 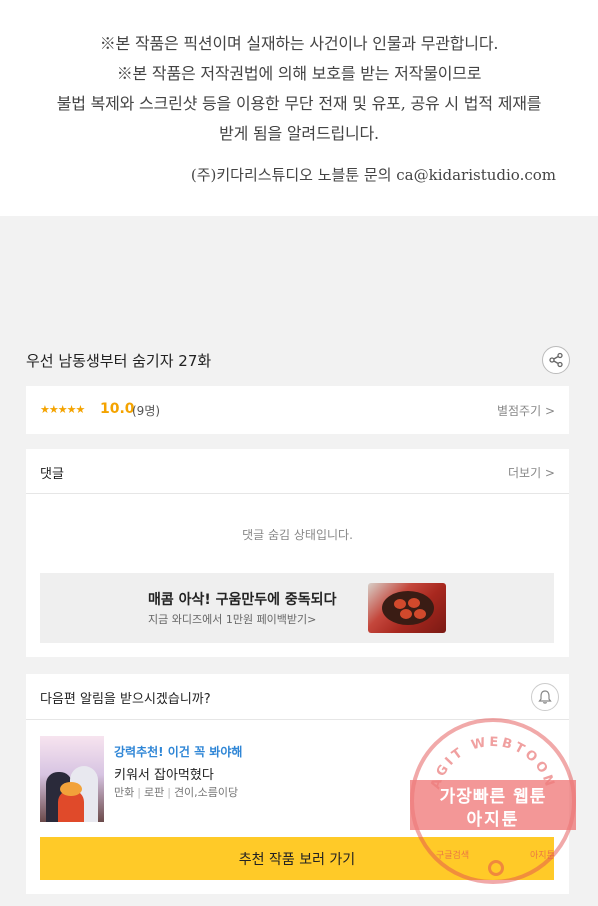 I want to click on authors-label: 견이,소름이당, so click(x=206, y=792).